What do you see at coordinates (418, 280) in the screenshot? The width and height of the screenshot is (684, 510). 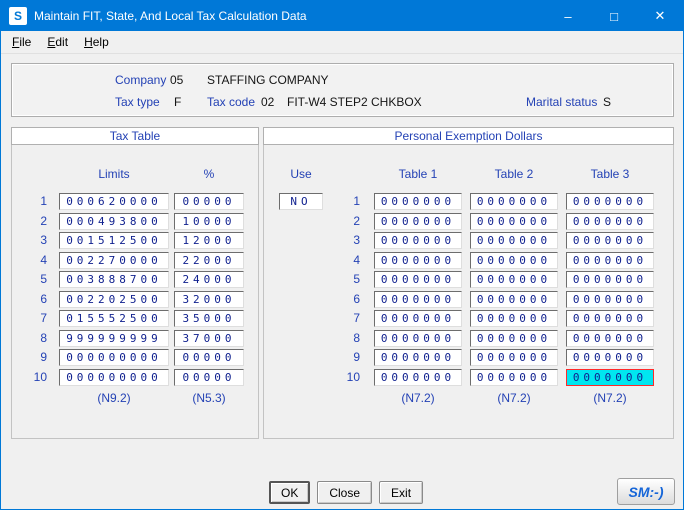 I see `exemption-table1-field-5: 0000000` at bounding box center [418, 280].